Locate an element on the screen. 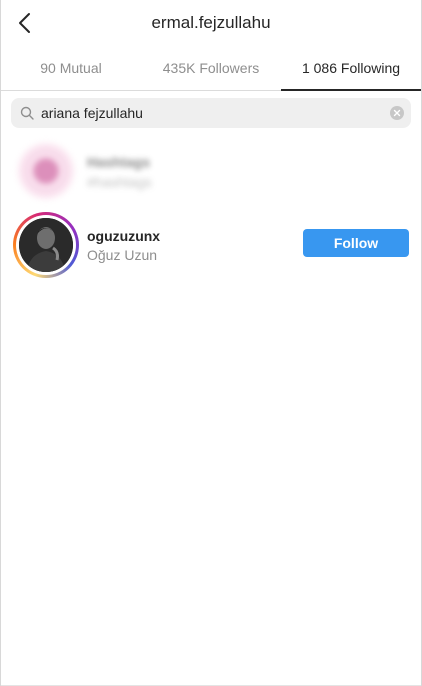  avatar is located at coordinates (46, 245).